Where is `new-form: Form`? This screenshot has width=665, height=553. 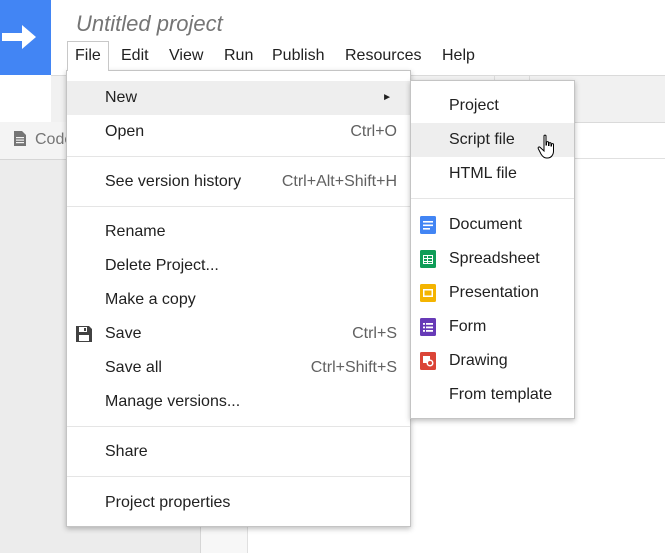
new-form: Form is located at coordinates (492, 327).